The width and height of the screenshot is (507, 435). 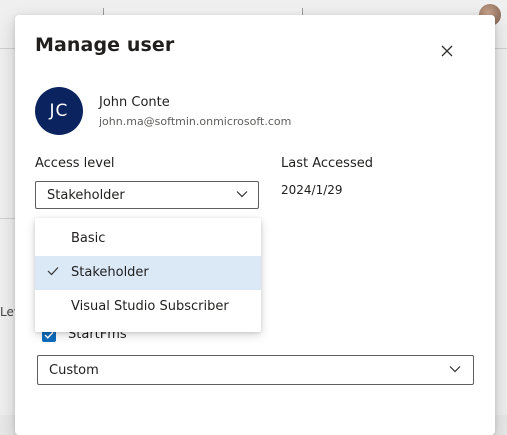 I want to click on role-selected: Custom, so click(x=74, y=370).